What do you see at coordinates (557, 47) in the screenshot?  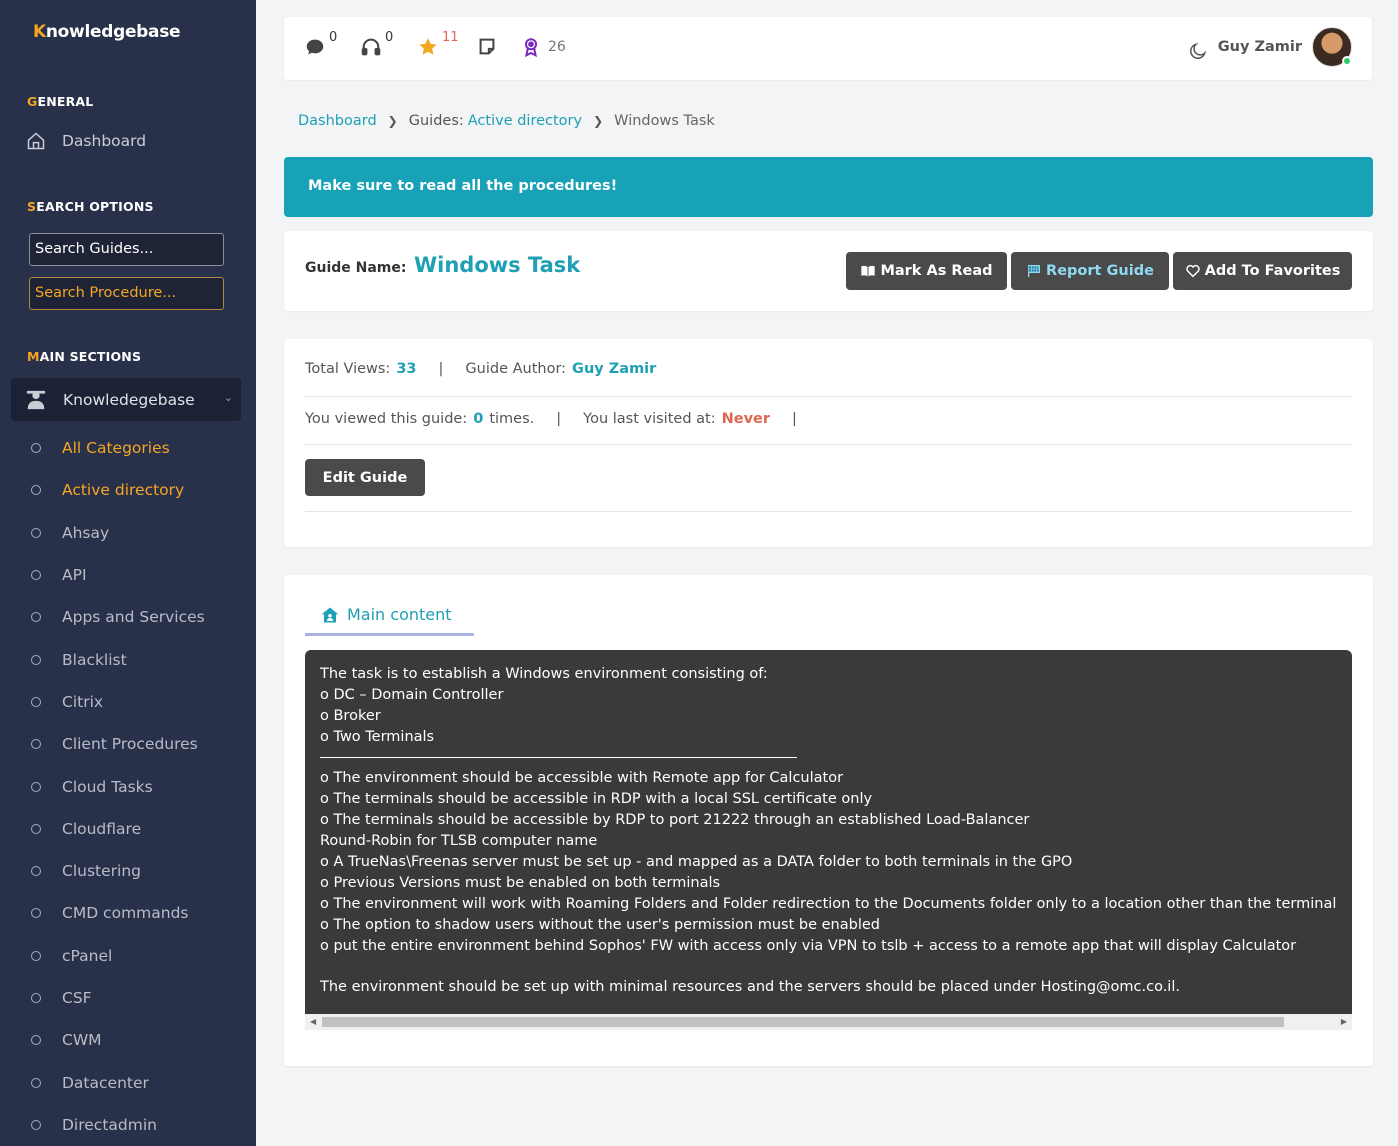 I see `badges-count: 26` at bounding box center [557, 47].